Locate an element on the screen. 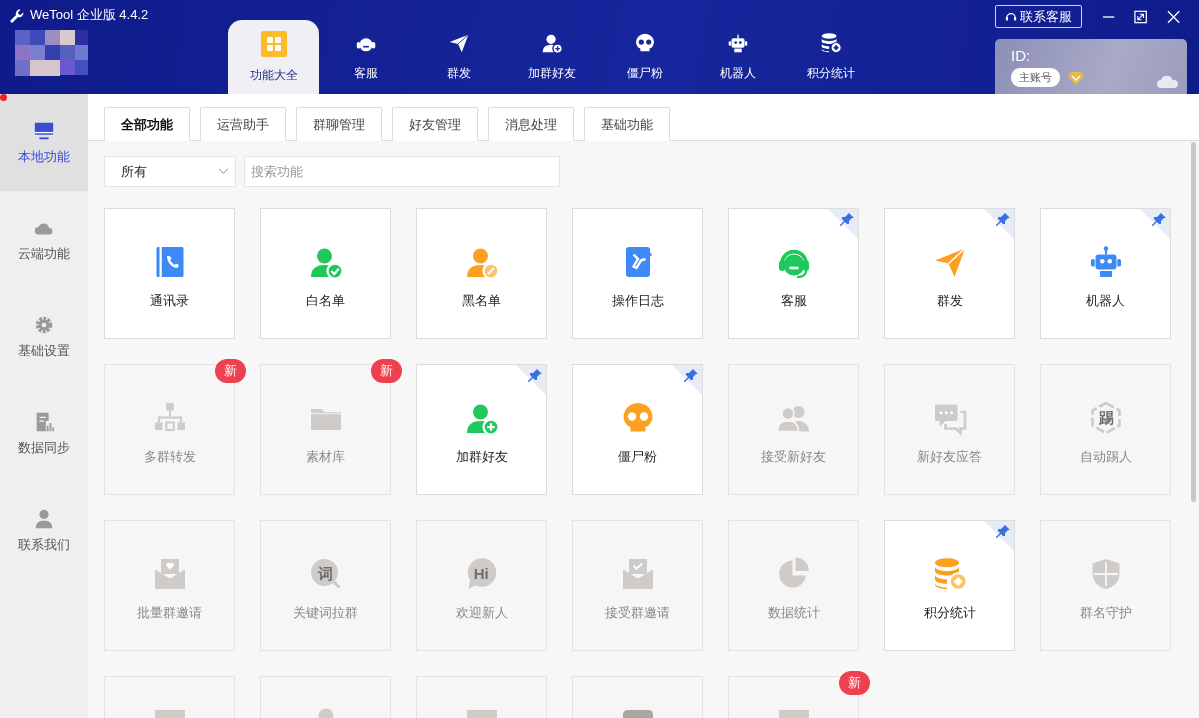 This screenshot has height=718, width=1199. folder-icon is located at coordinates (325, 419).